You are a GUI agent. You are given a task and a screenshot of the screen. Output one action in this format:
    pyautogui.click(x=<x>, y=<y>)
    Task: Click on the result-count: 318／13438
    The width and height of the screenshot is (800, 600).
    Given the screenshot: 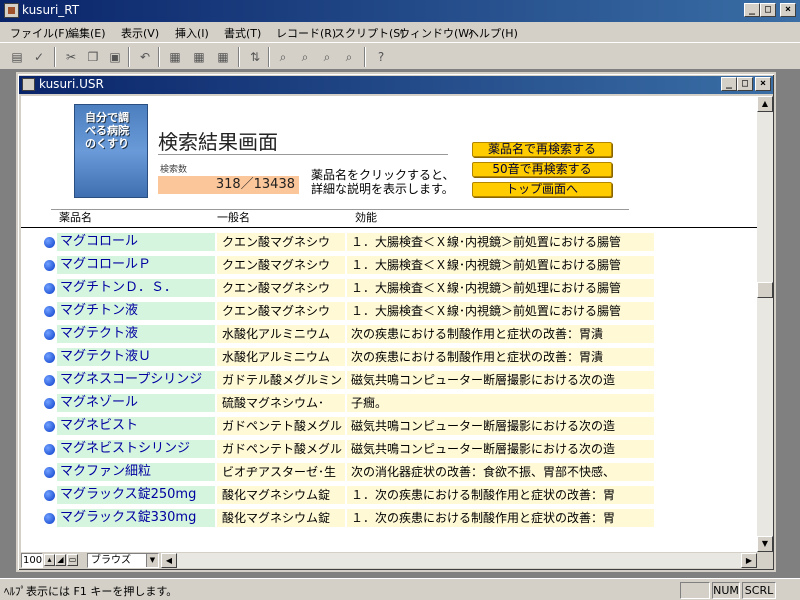 What is the action you would take?
    pyautogui.click(x=228, y=185)
    